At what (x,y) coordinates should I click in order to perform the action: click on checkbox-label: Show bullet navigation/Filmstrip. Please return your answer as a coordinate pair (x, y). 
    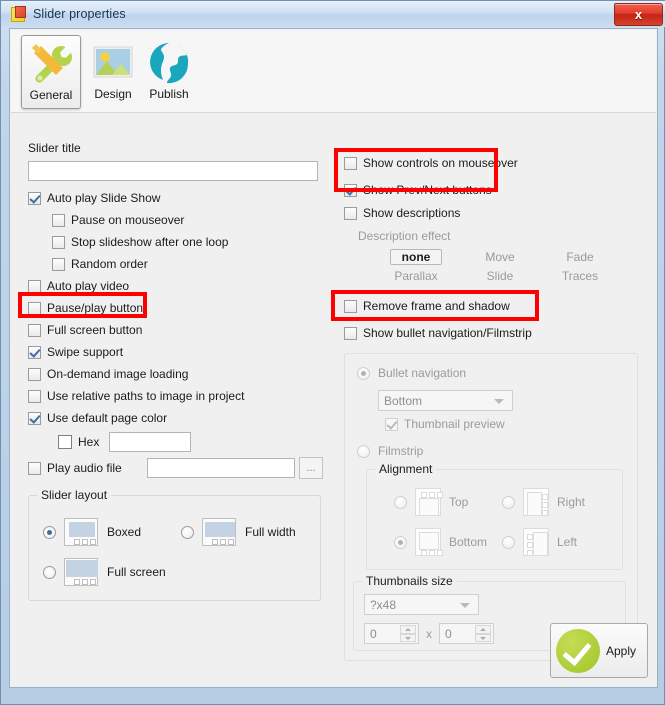
    Looking at the image, I should click on (447, 333).